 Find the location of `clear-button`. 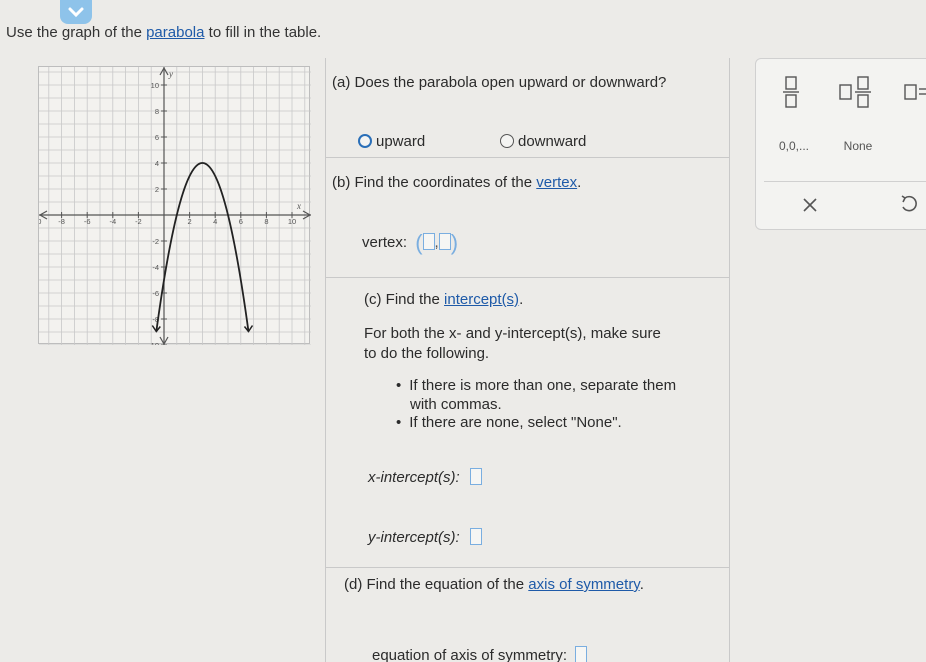

clear-button is located at coordinates (810, 205).